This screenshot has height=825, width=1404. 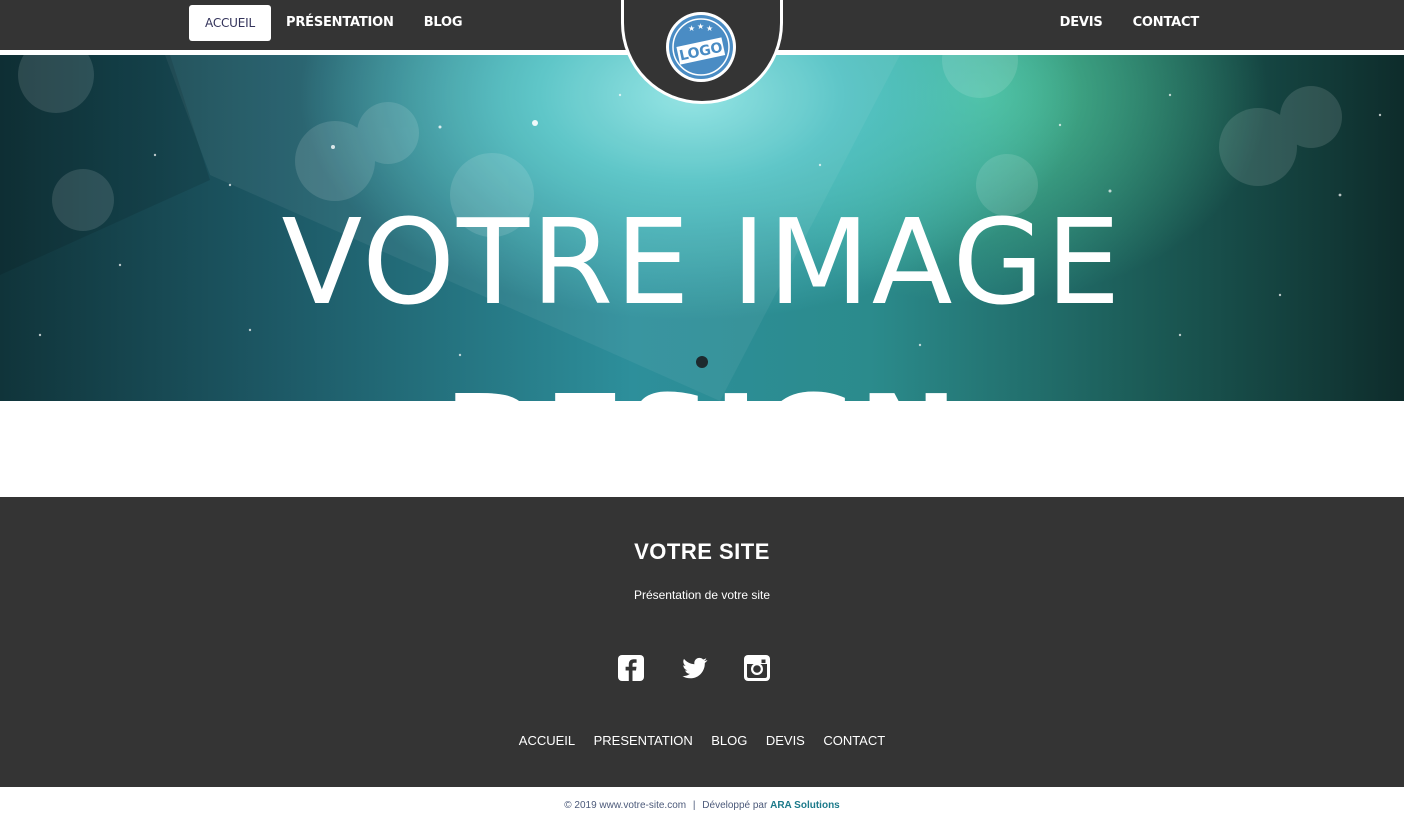 I want to click on instagram-icon, so click(x=757, y=668).